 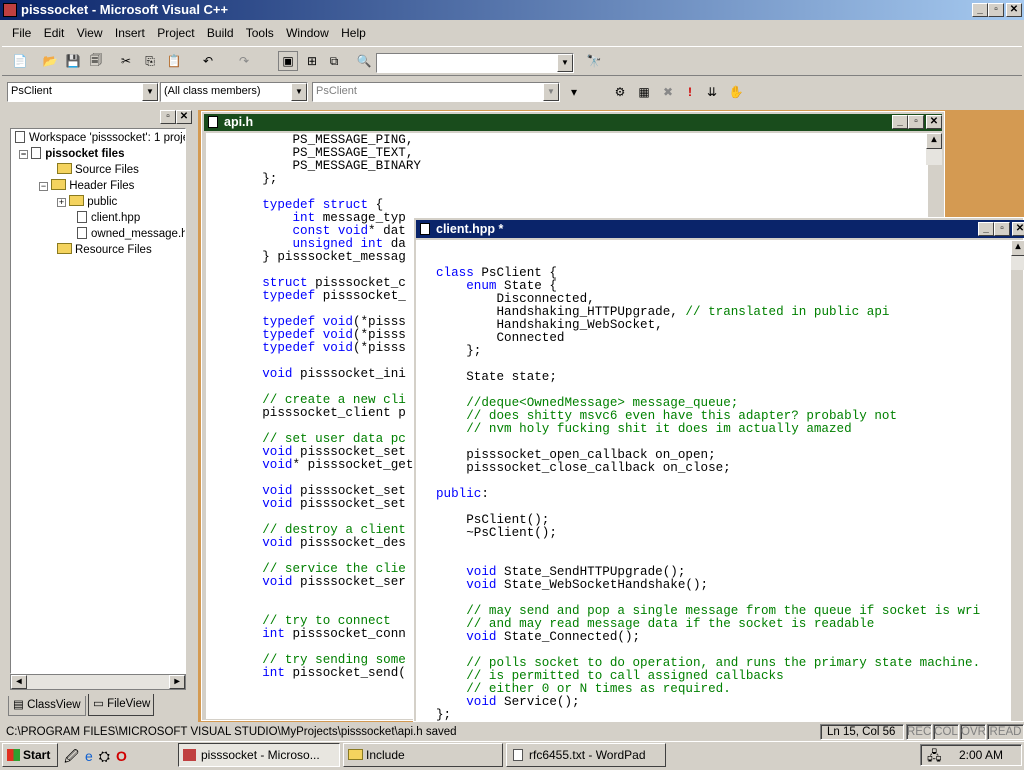 I want to click on indicator-rec: REC, so click(x=919, y=732).